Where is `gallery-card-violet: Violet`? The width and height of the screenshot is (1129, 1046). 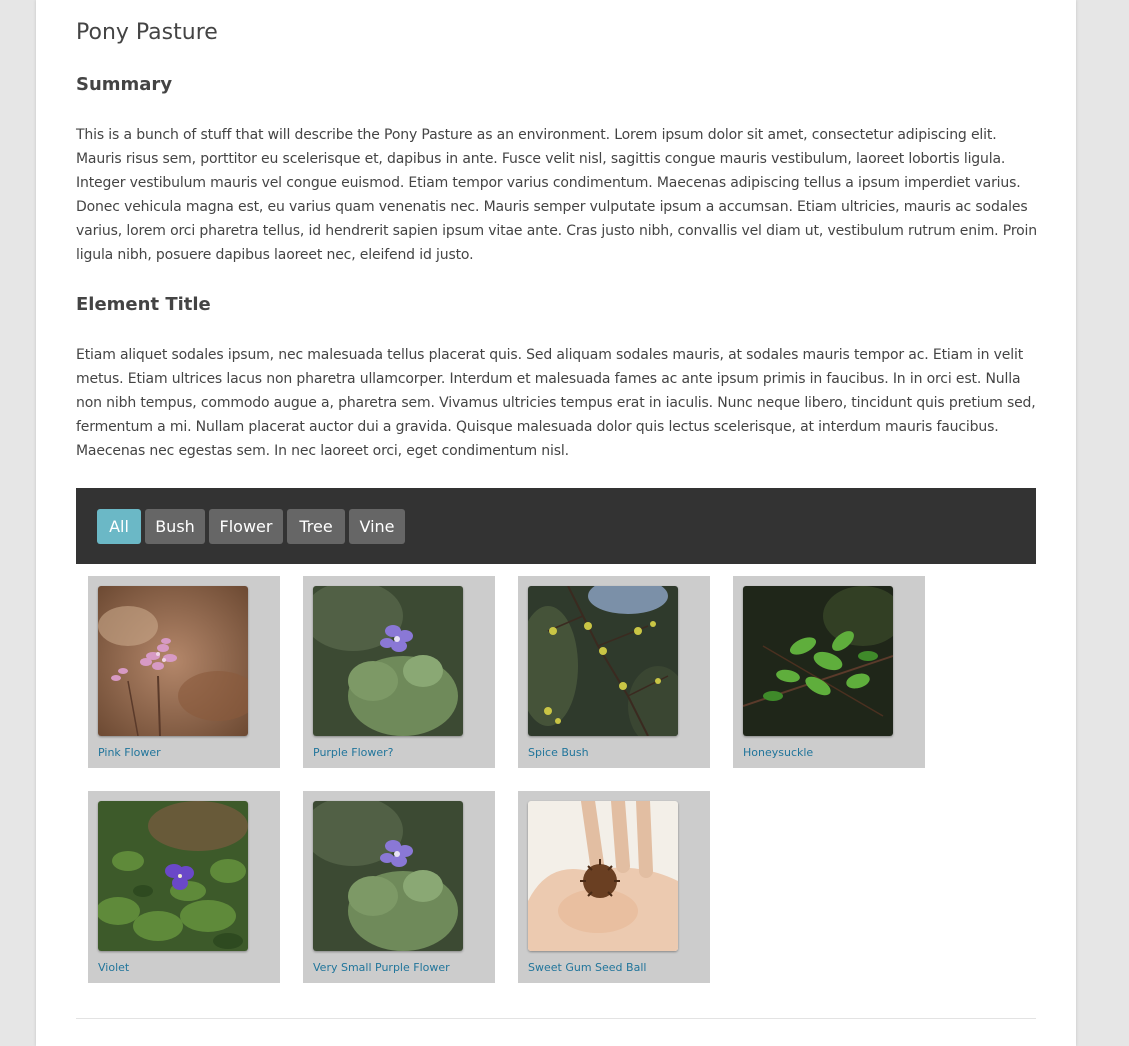
gallery-card-violet: Violet is located at coordinates (184, 887).